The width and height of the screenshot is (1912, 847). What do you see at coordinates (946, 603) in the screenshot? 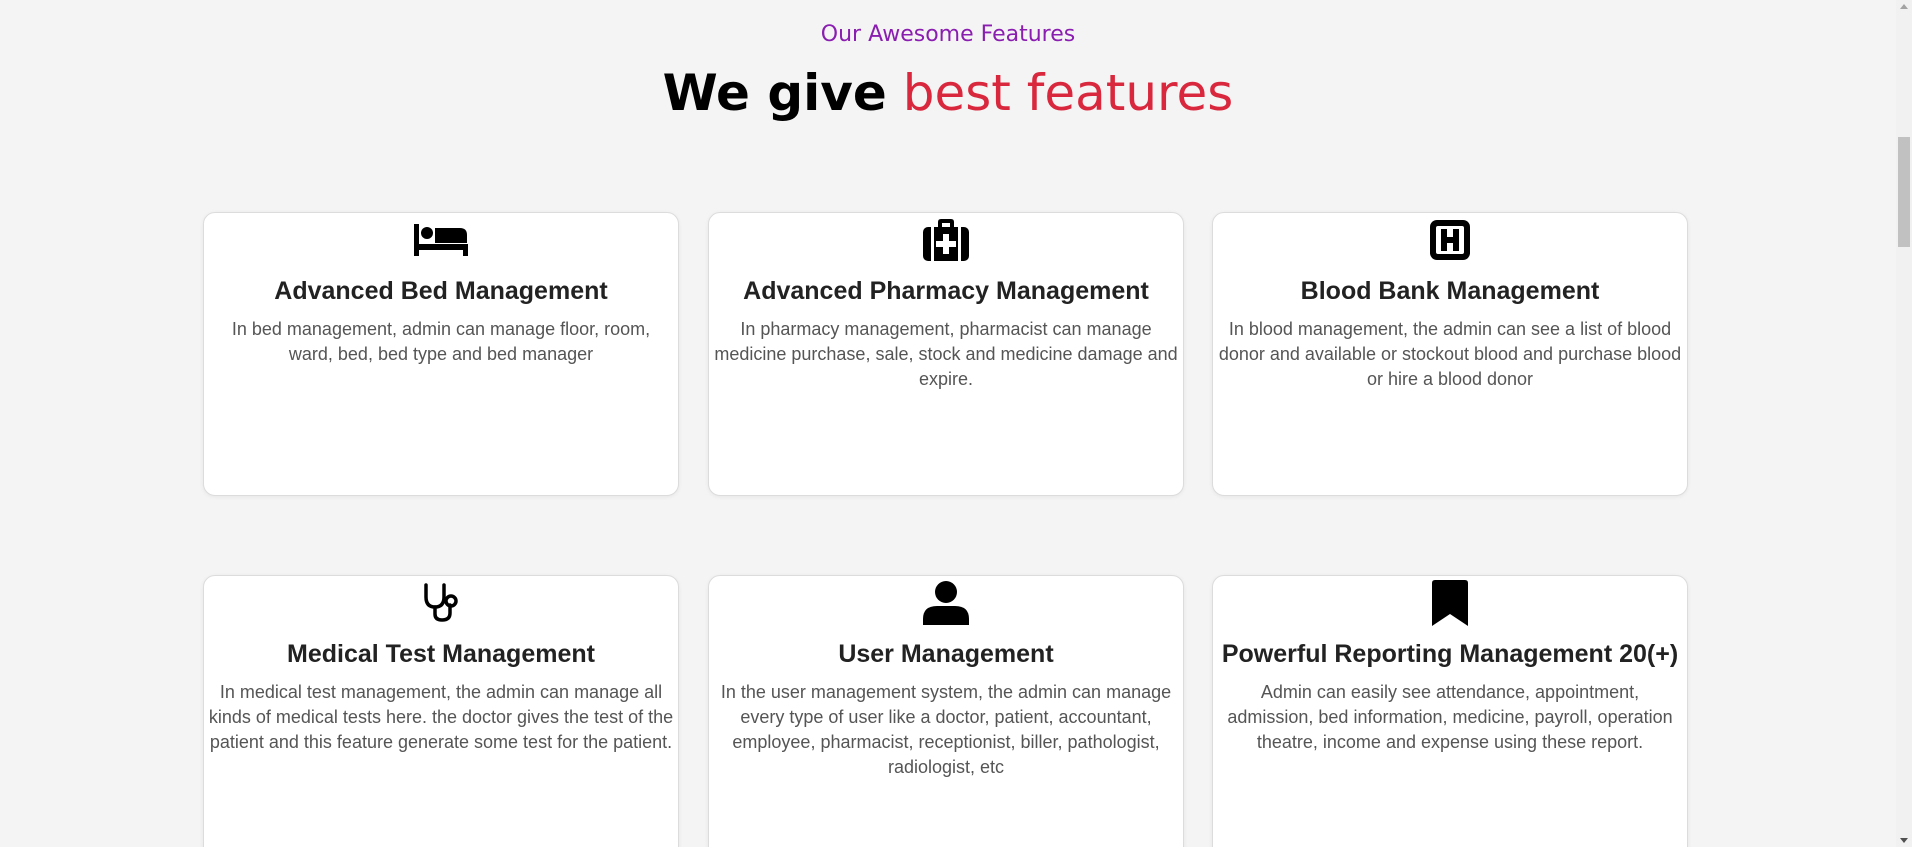
I see `user-icon` at bounding box center [946, 603].